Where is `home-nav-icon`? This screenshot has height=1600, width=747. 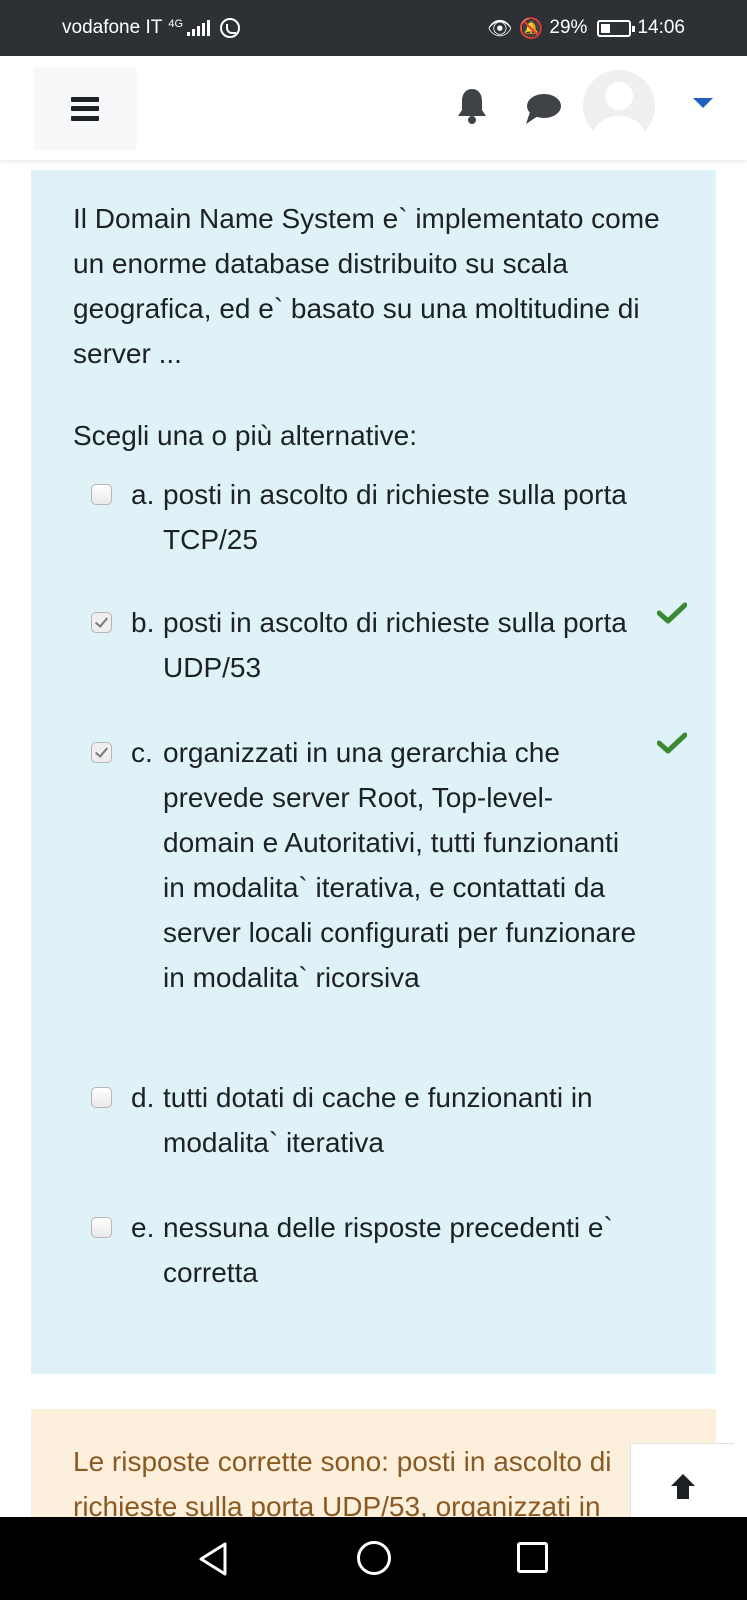
home-nav-icon is located at coordinates (374, 1558).